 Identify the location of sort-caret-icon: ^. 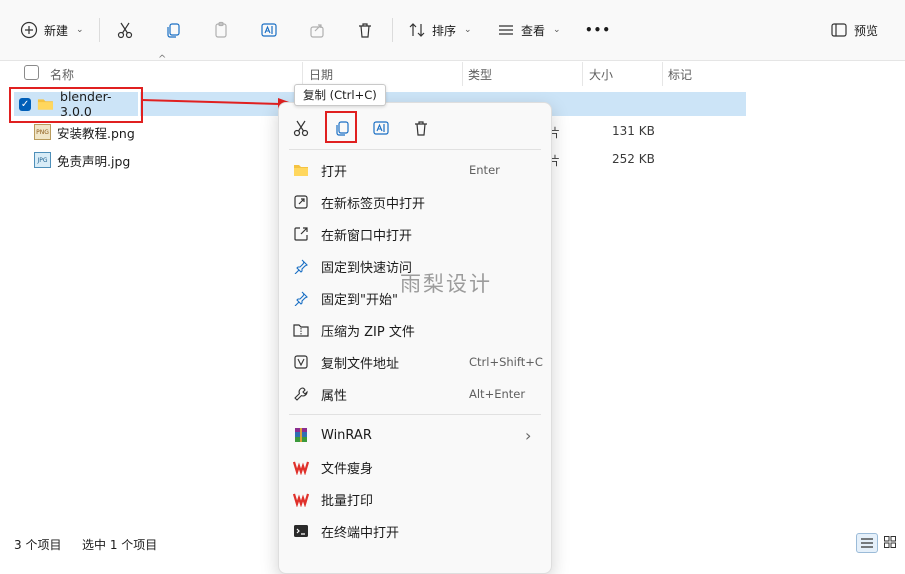
(162, 59).